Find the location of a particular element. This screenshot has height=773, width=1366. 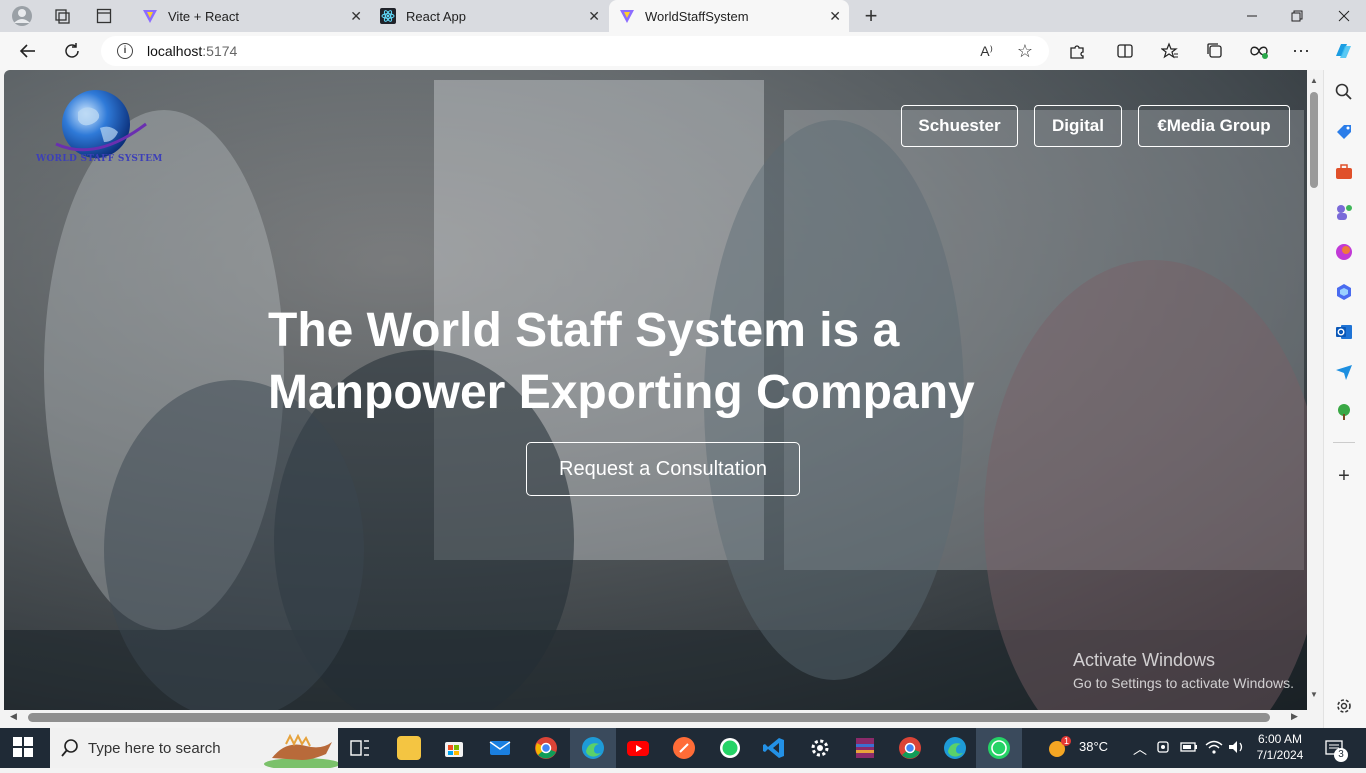

scroll-left-arrow-icon: ◀ is located at coordinates (13, 716).